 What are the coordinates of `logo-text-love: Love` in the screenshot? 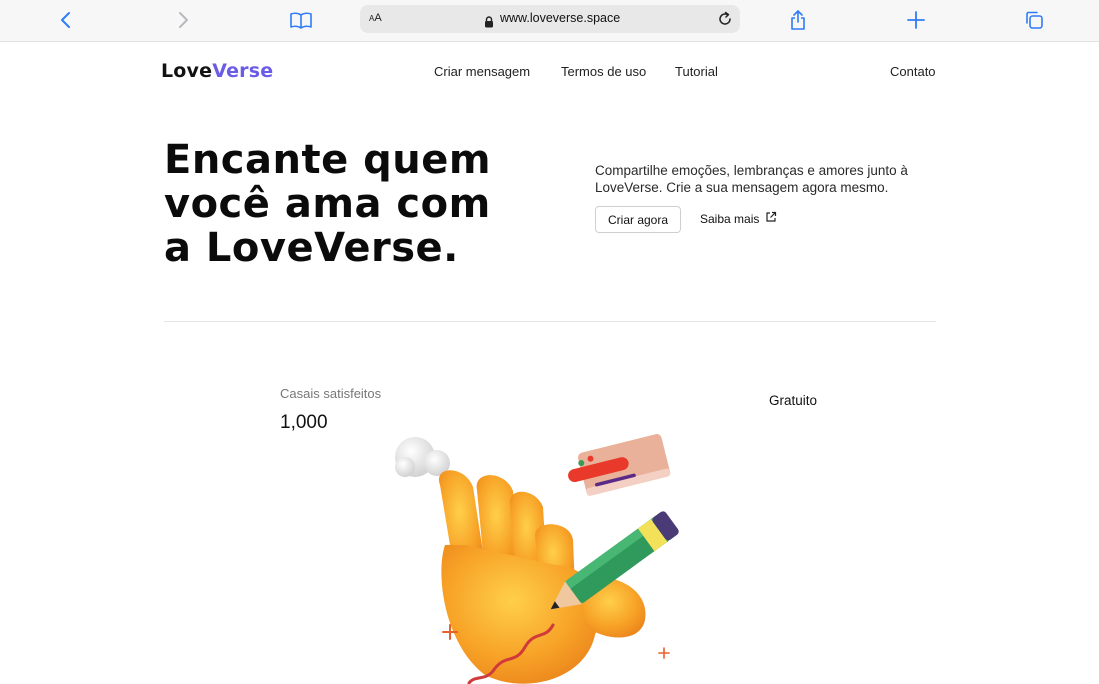 It's located at (187, 71).